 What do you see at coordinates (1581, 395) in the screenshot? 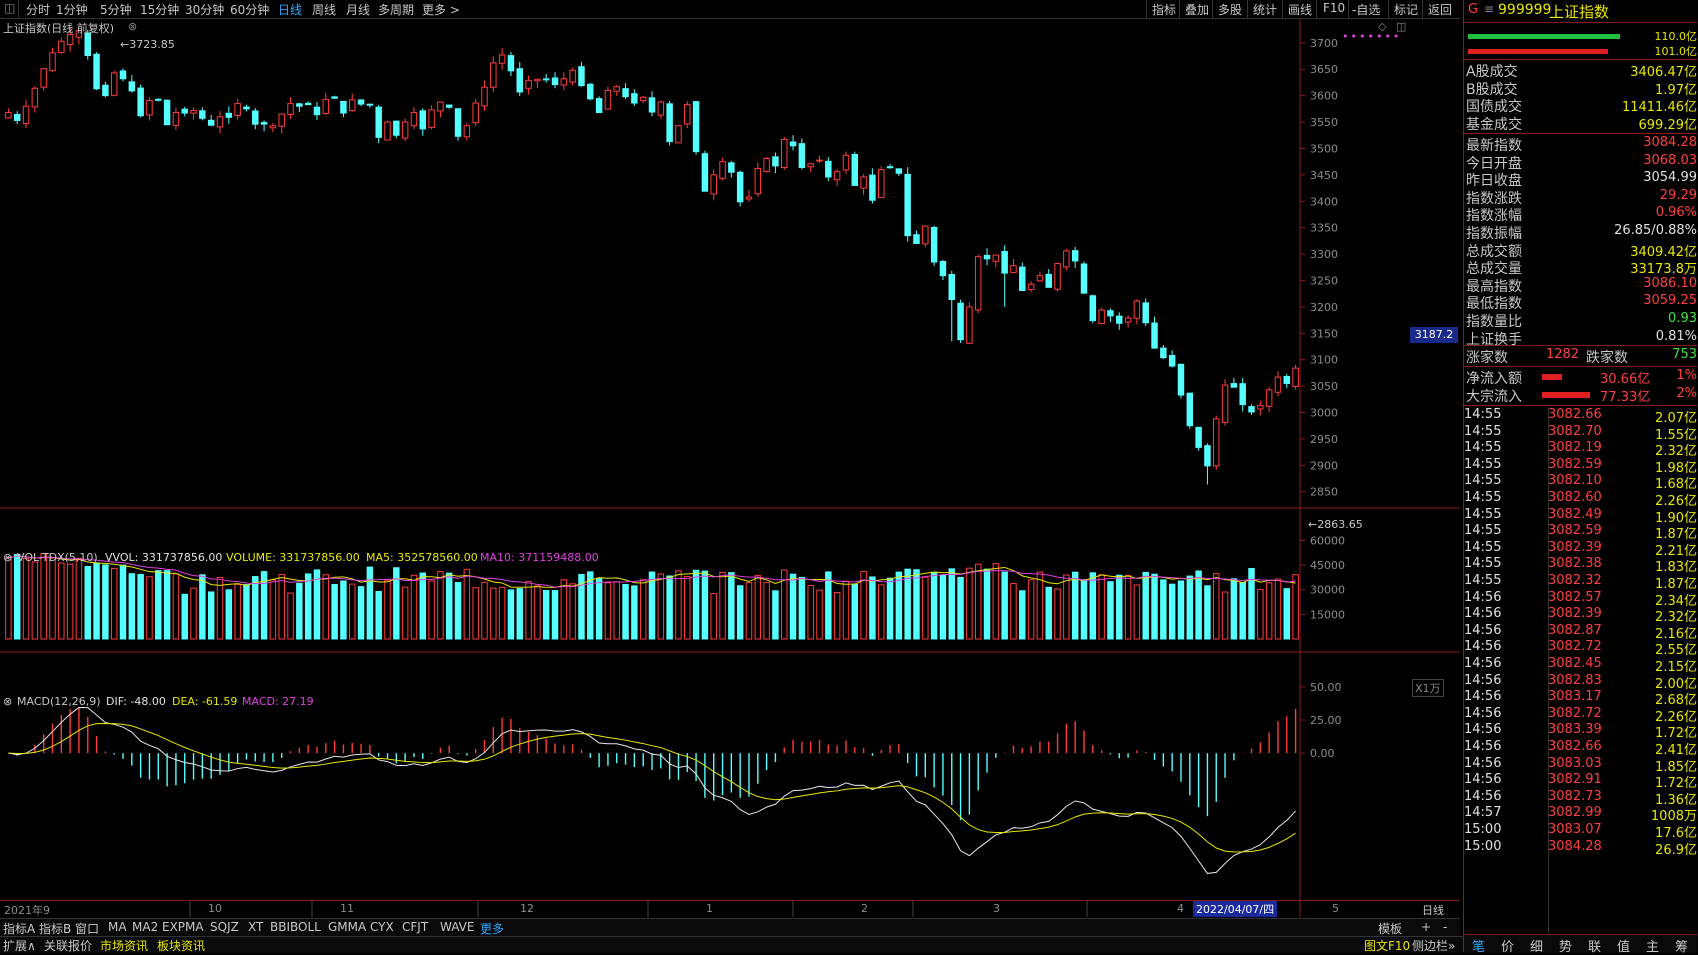
I see `block-inflow-row: 大宗流入 77.33亿 2%` at bounding box center [1581, 395].